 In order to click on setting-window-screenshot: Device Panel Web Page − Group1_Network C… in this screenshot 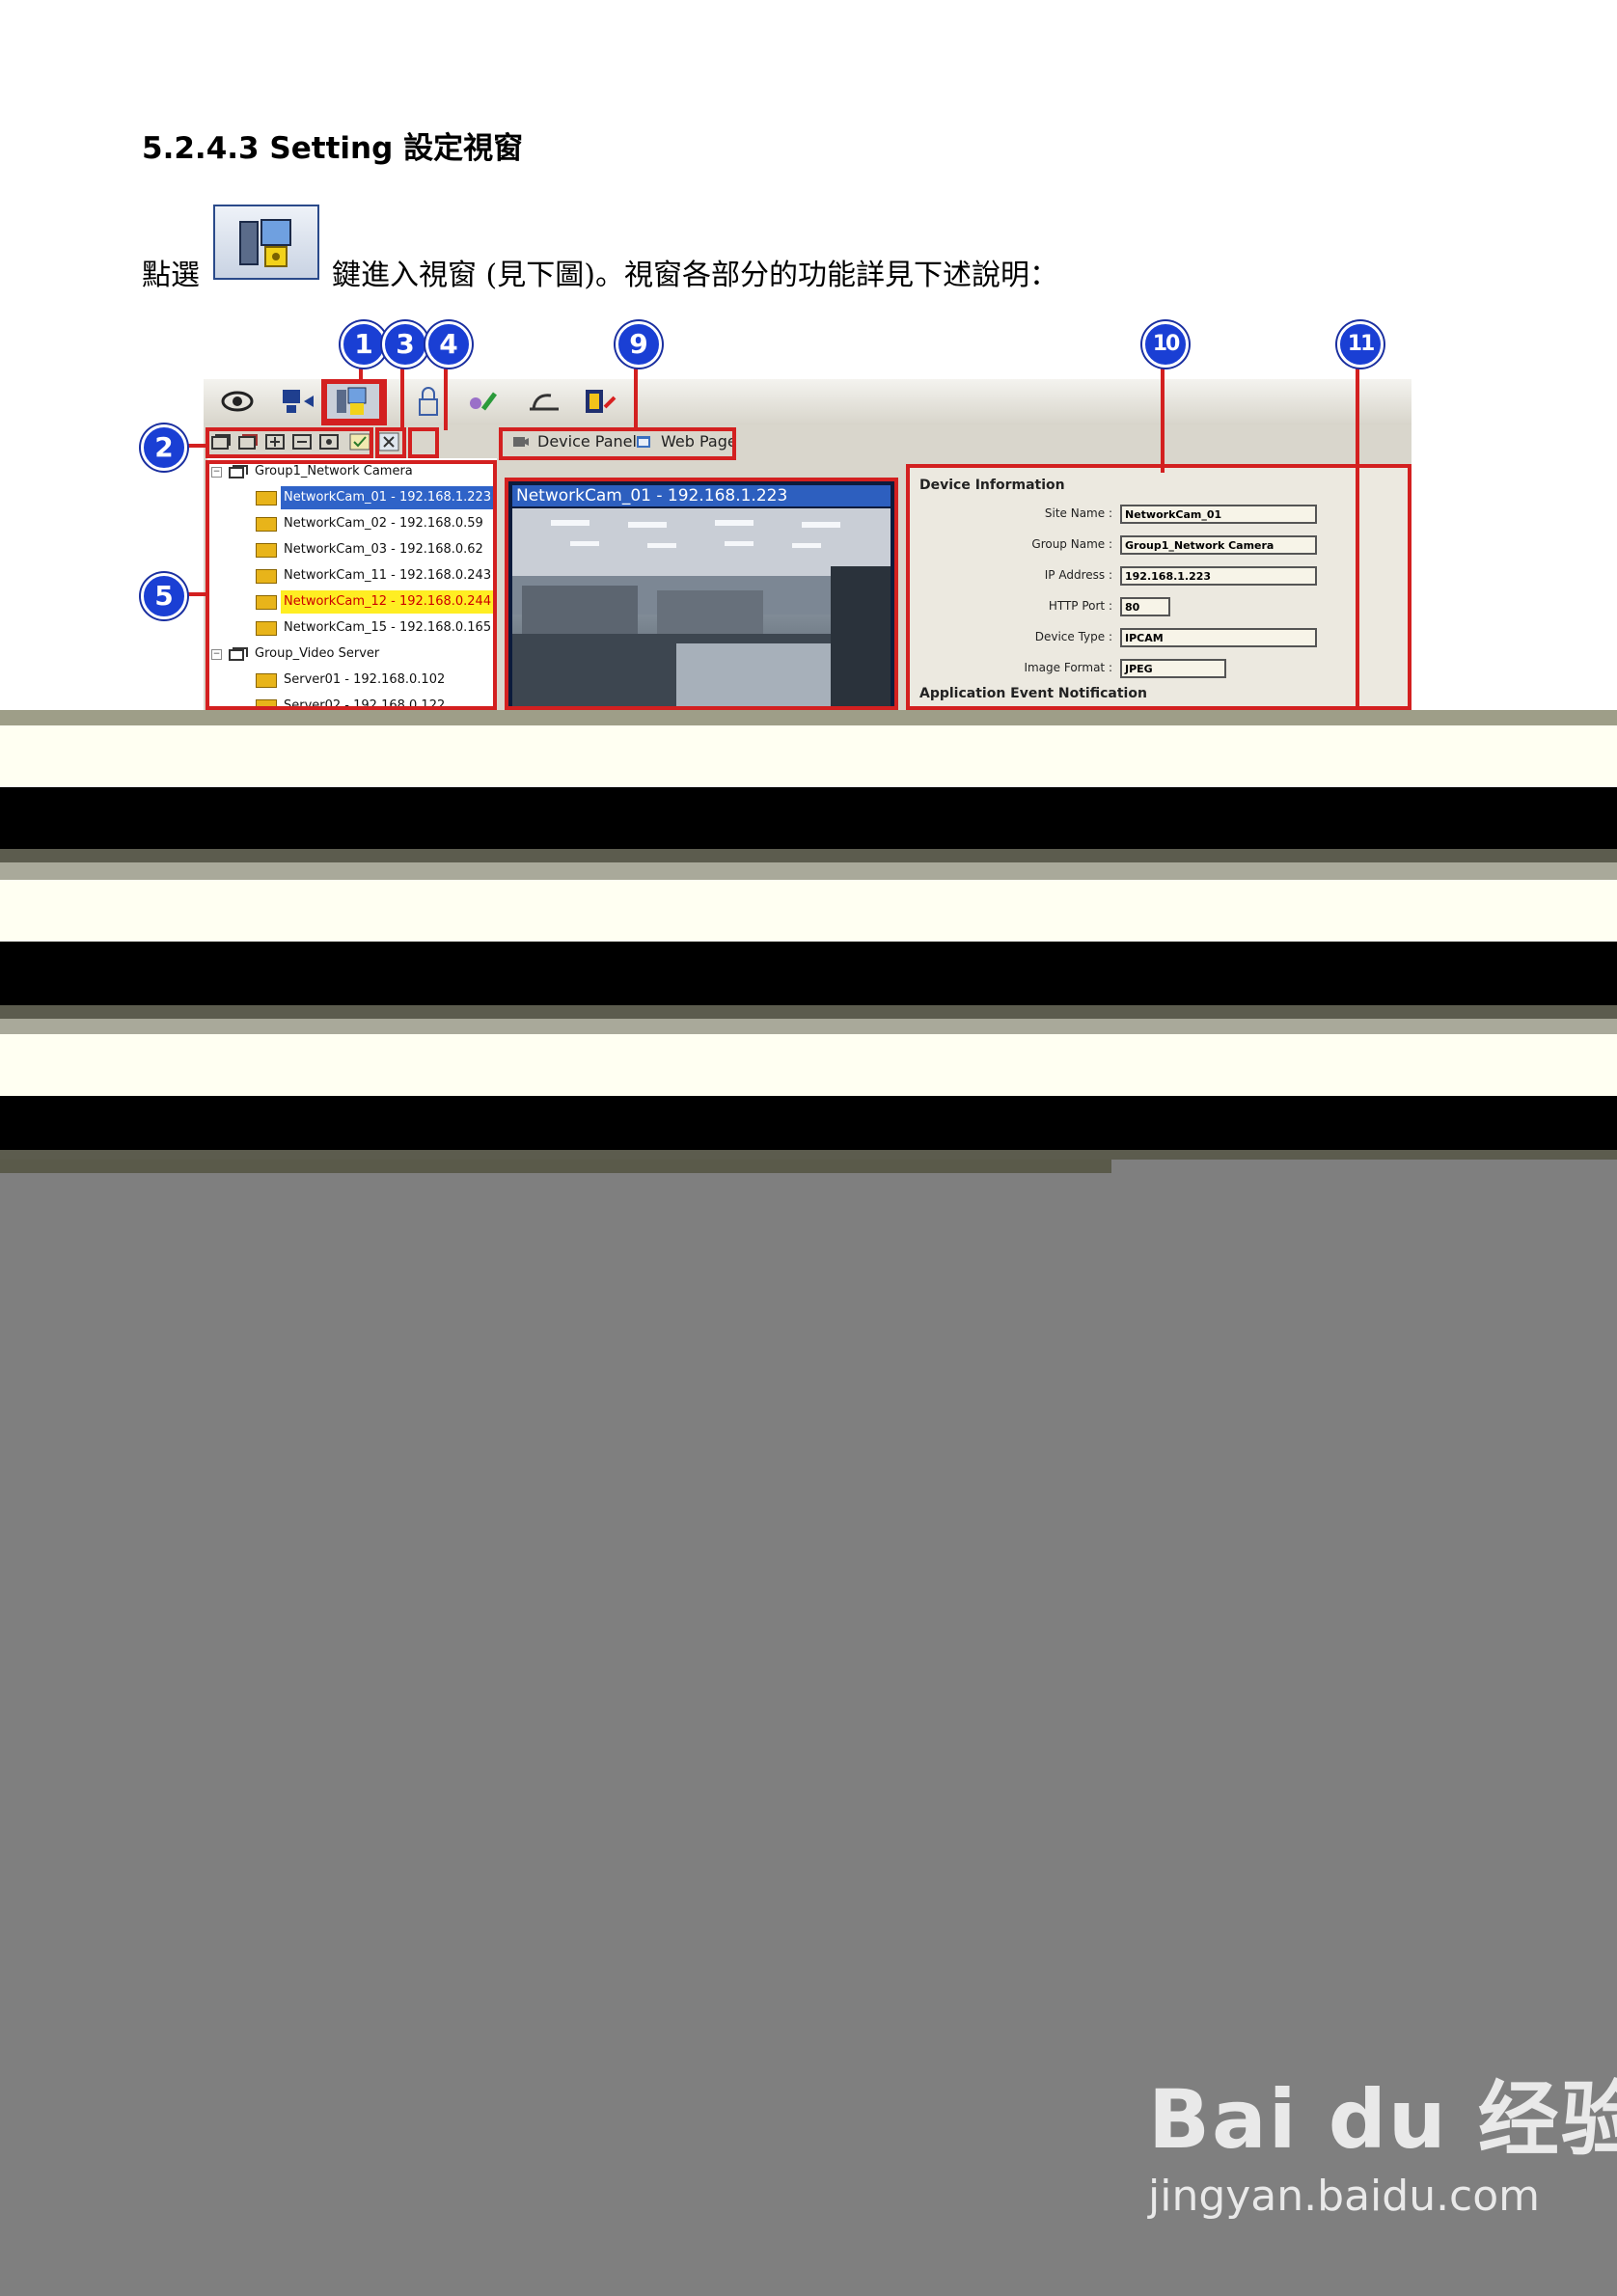, I will do `click(808, 545)`.